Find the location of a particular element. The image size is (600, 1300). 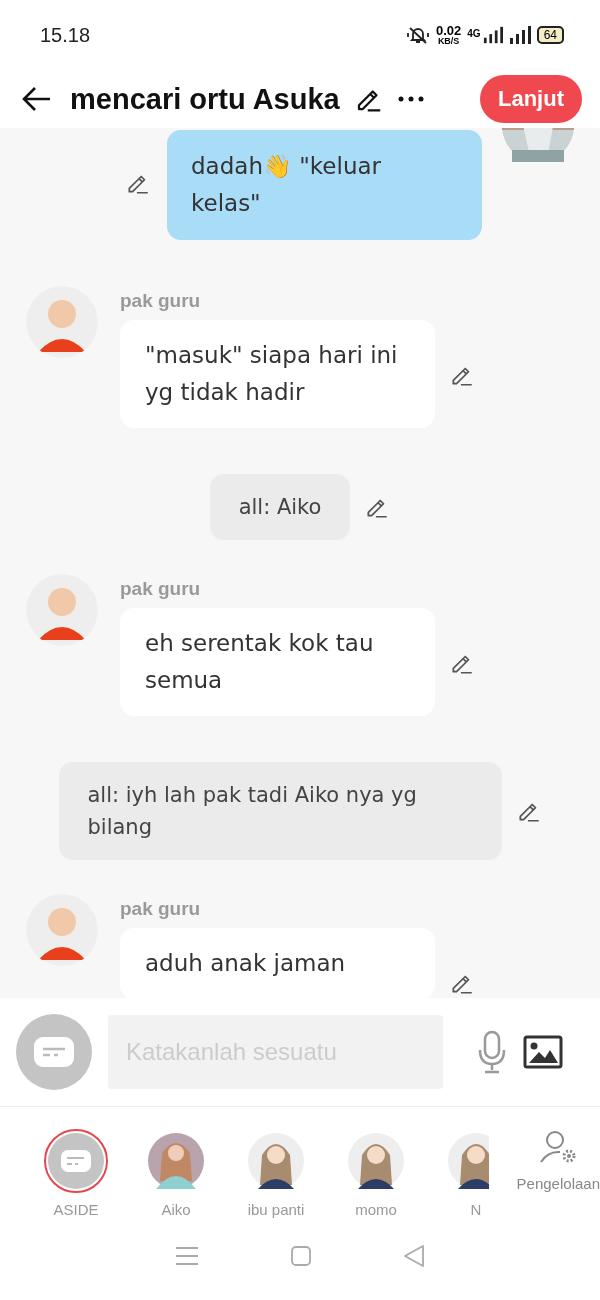

next-button: Lanjut is located at coordinates (531, 99).